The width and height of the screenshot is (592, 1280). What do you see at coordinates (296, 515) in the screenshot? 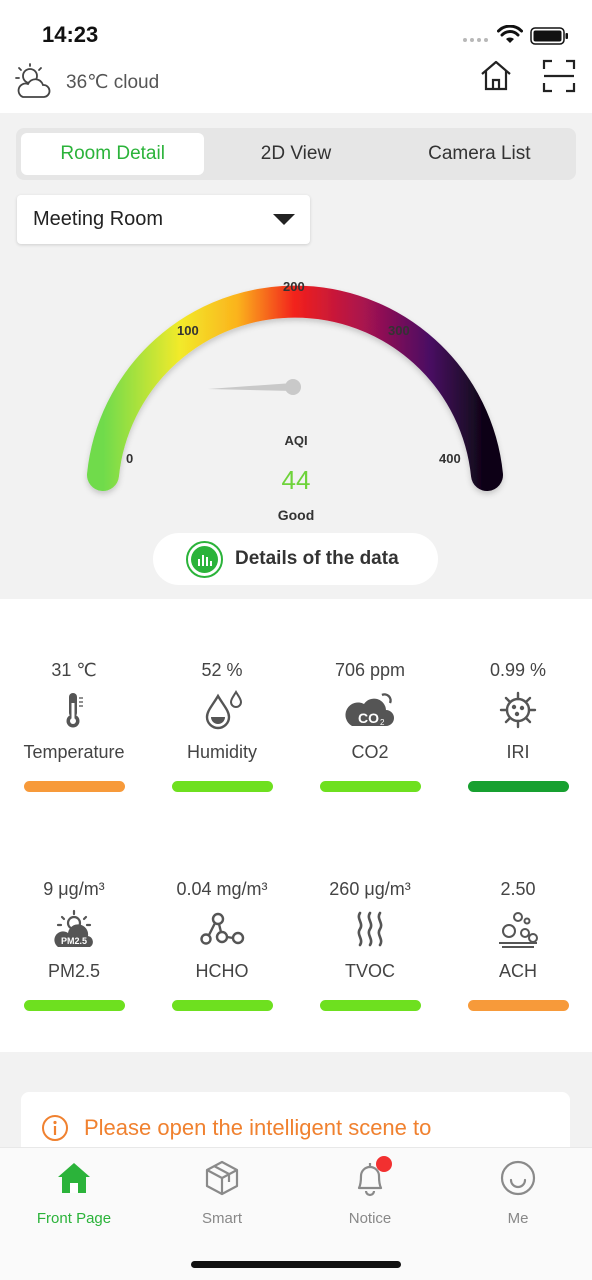
I see `aqi-status: Good` at bounding box center [296, 515].